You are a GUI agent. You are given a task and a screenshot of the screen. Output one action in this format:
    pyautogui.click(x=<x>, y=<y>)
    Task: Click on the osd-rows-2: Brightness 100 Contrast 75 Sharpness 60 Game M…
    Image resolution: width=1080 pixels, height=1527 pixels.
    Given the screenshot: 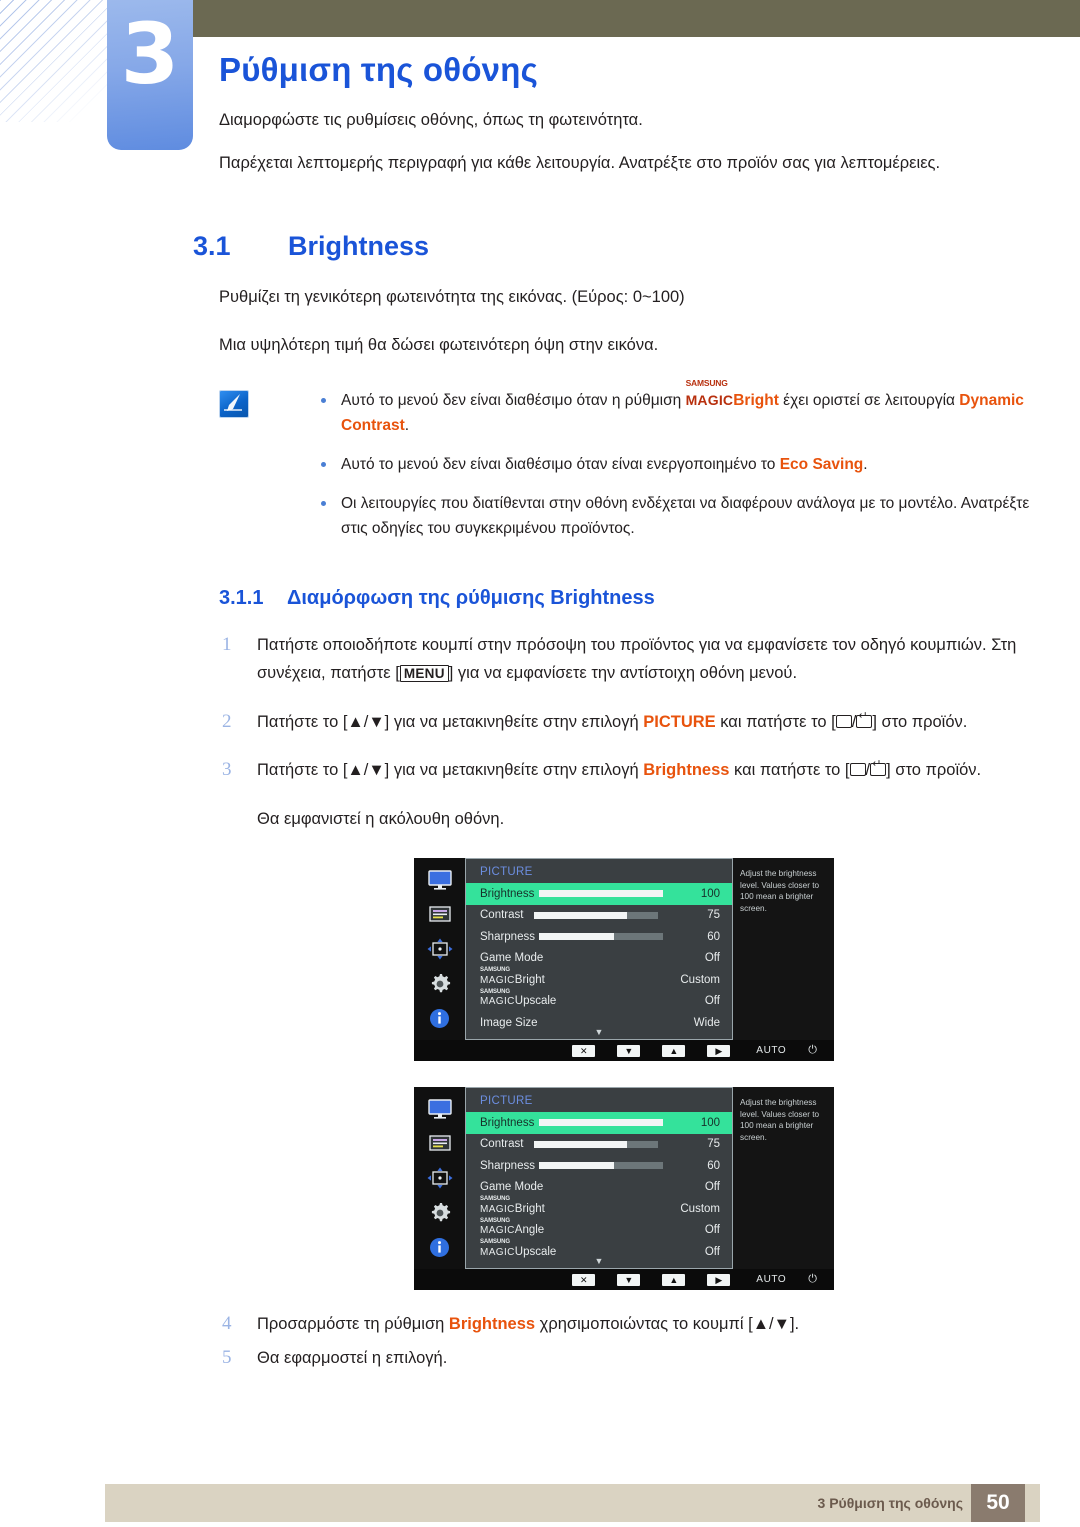 What is the action you would take?
    pyautogui.click(x=599, y=1187)
    